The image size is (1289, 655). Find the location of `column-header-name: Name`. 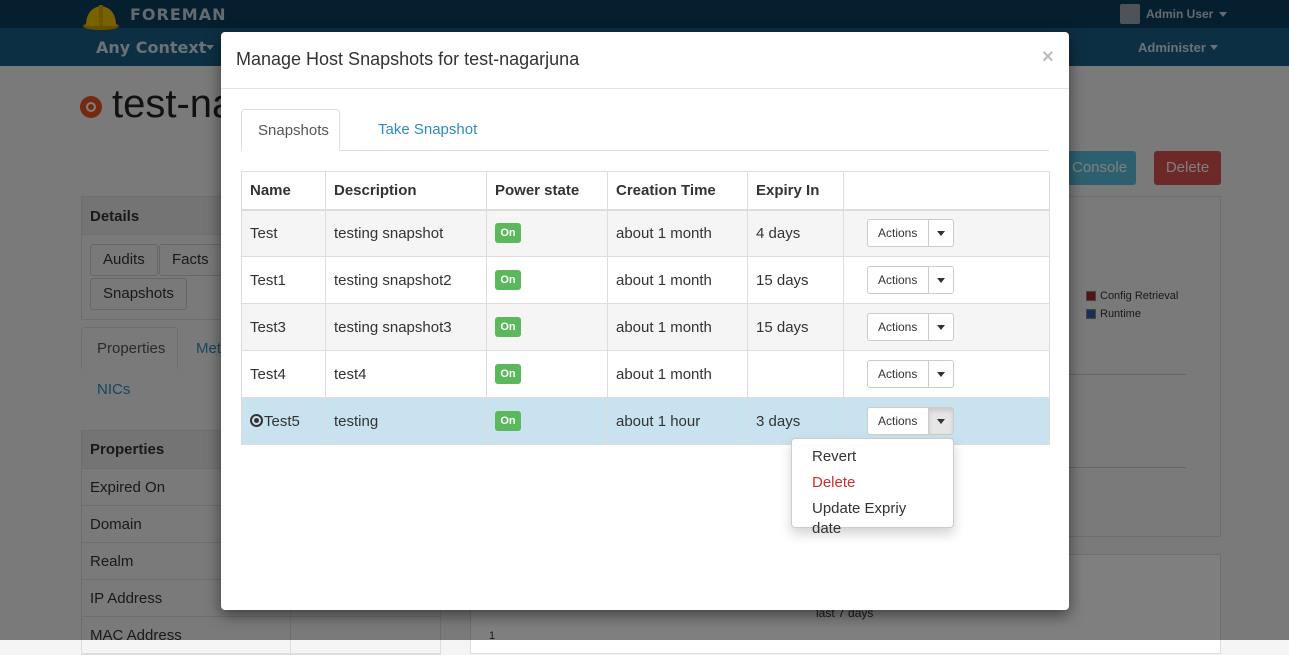

column-header-name: Name is located at coordinates (283, 191).